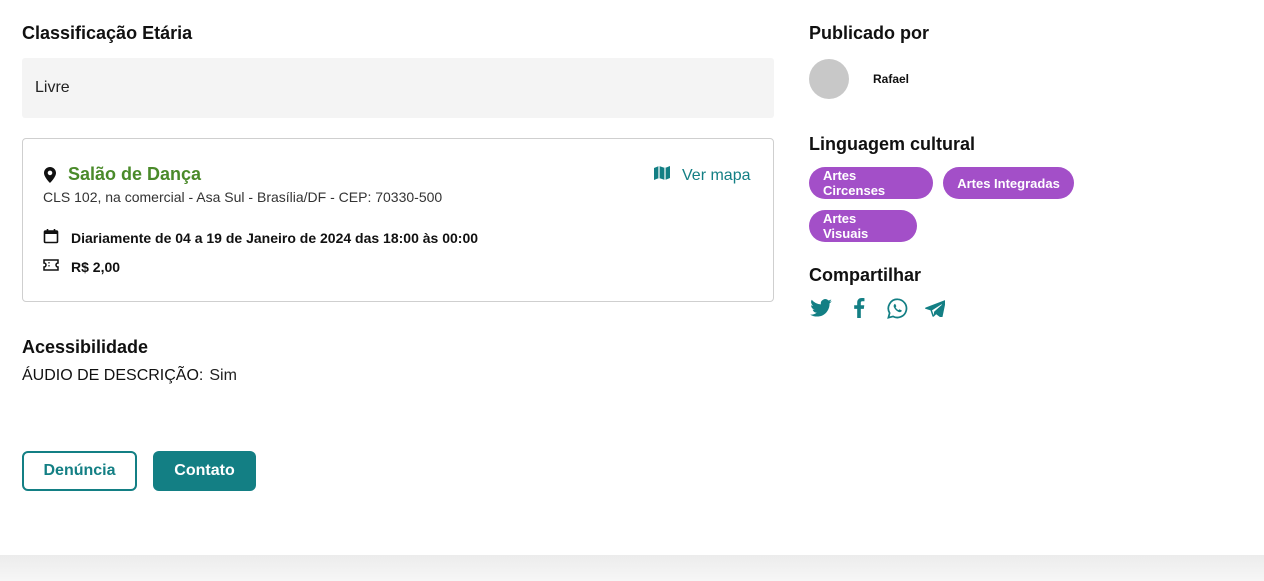  What do you see at coordinates (50, 177) in the screenshot?
I see `location-pin-icon` at bounding box center [50, 177].